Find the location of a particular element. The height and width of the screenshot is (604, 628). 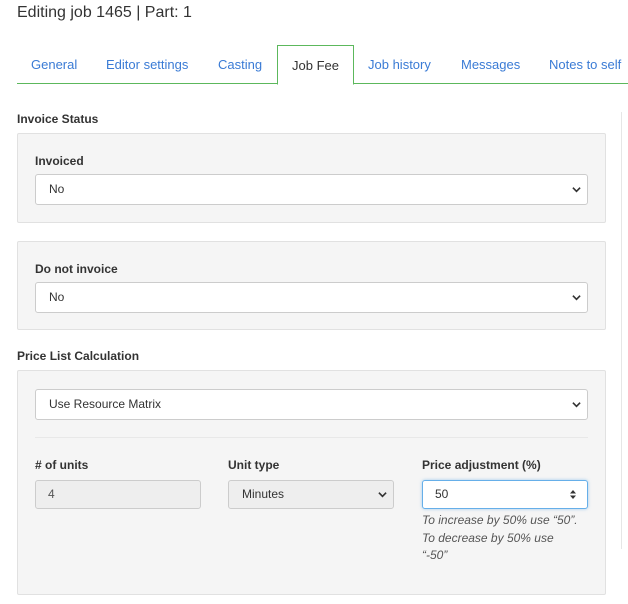

unit-type-label: Unit type is located at coordinates (254, 465).